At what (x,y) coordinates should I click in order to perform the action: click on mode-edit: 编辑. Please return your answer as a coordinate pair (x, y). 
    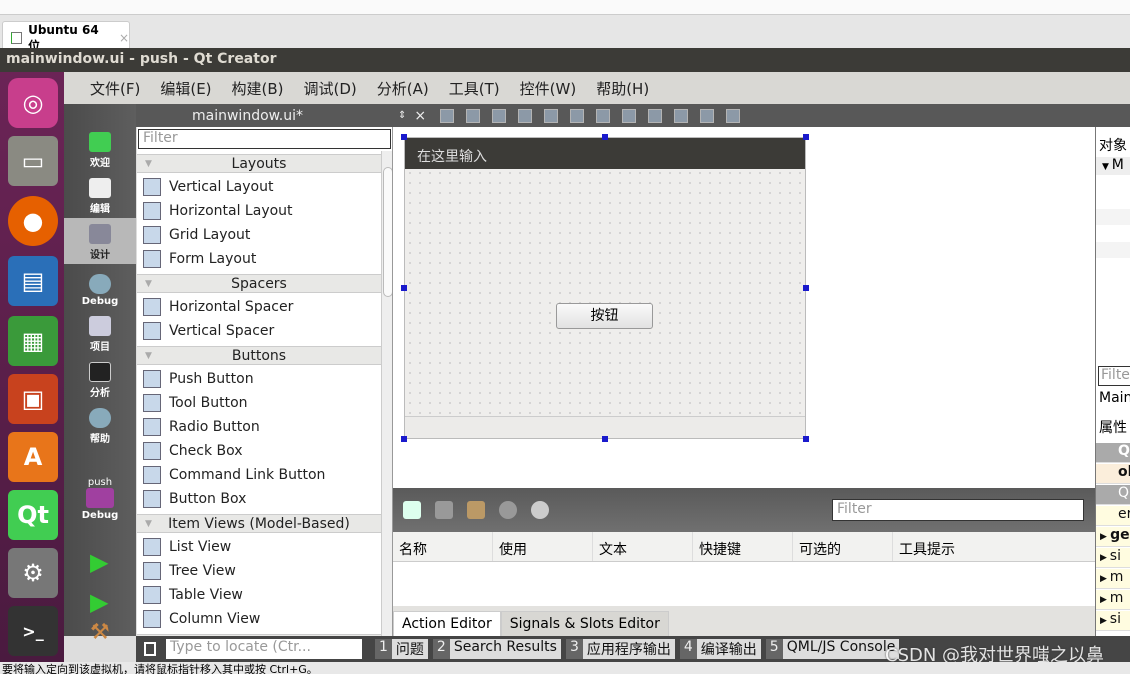
    Looking at the image, I should click on (100, 195).